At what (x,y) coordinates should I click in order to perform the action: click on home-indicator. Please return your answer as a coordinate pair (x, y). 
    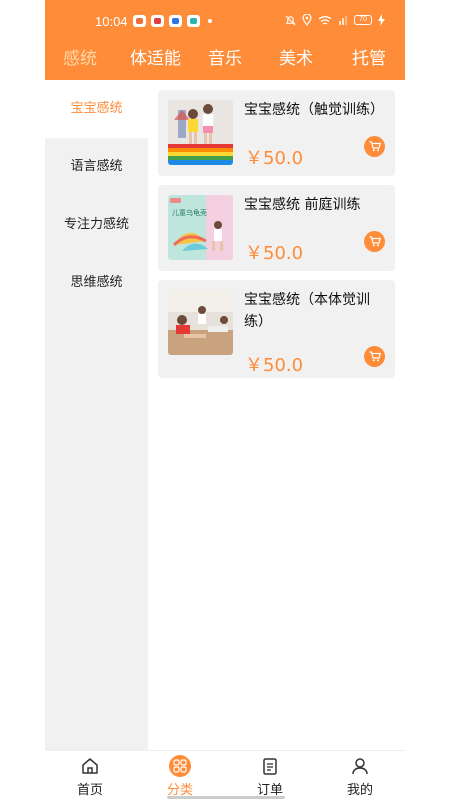
    Looking at the image, I should click on (226, 797).